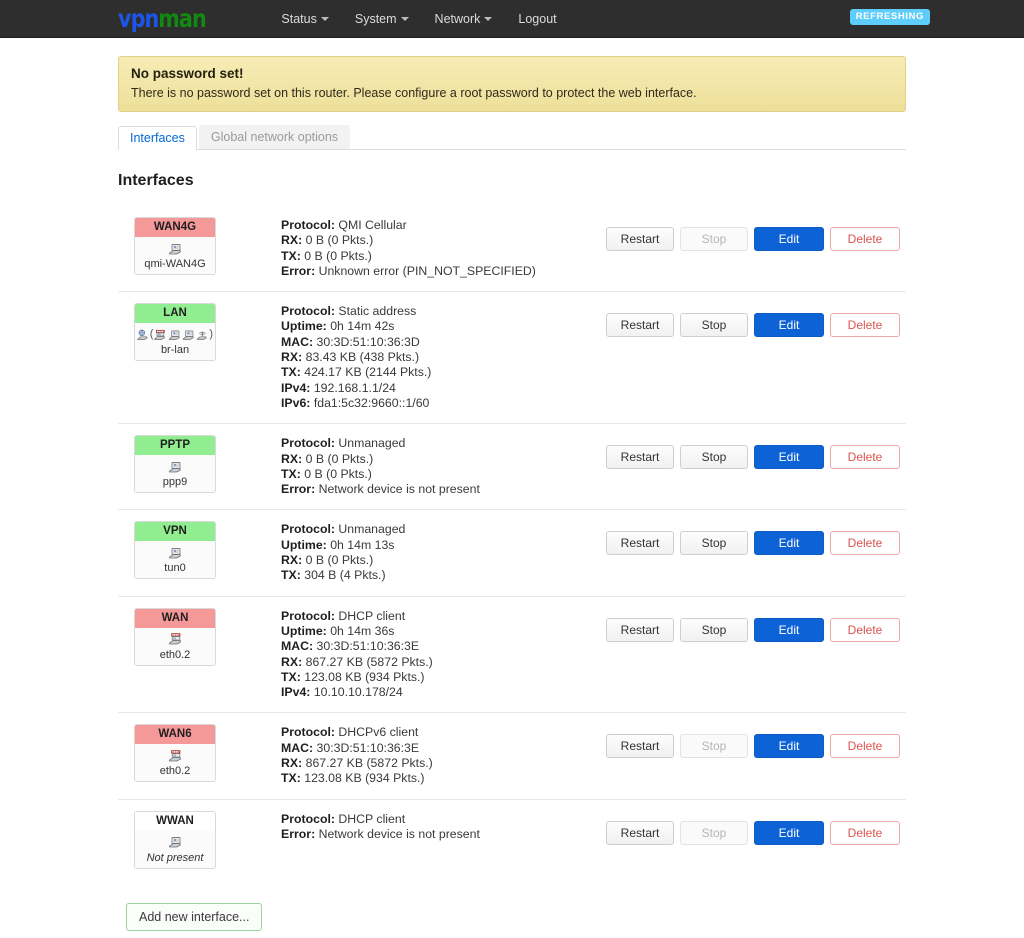 The height and width of the screenshot is (938, 1024). I want to click on interface-info-label: MAC:, so click(297, 341).